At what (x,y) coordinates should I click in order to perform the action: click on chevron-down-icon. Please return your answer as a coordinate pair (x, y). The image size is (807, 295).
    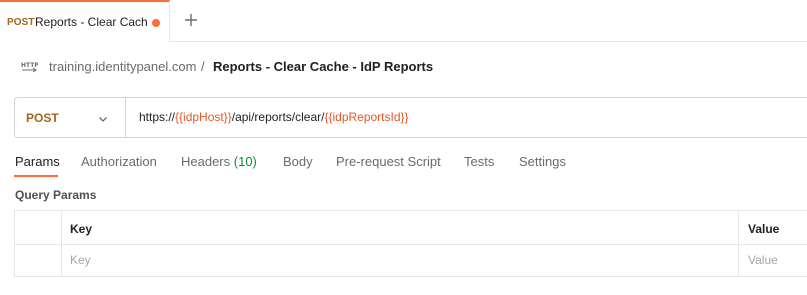
    Looking at the image, I should click on (103, 118).